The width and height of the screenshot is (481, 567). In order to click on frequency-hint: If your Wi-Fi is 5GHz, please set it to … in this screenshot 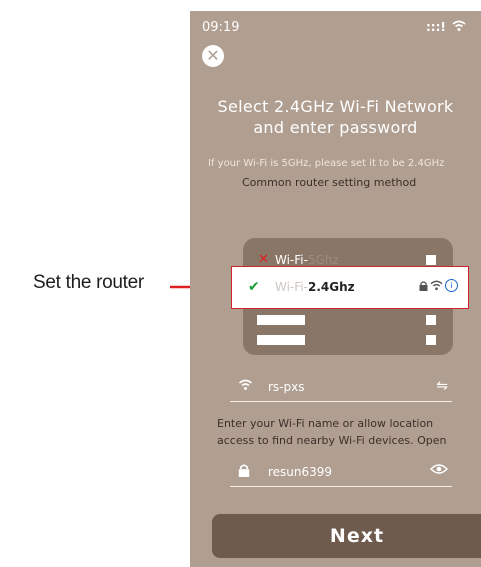, I will do `click(326, 163)`.